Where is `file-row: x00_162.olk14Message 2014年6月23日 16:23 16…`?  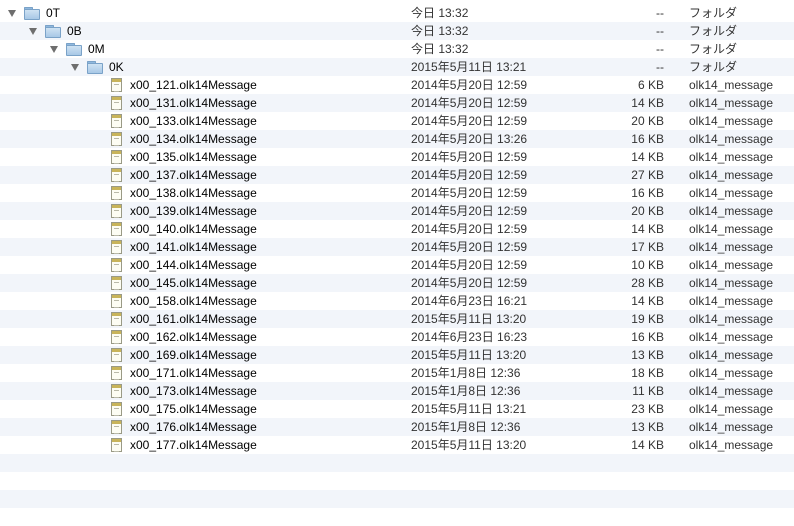
file-row: x00_162.olk14Message 2014年6月23日 16:23 16… is located at coordinates (397, 337).